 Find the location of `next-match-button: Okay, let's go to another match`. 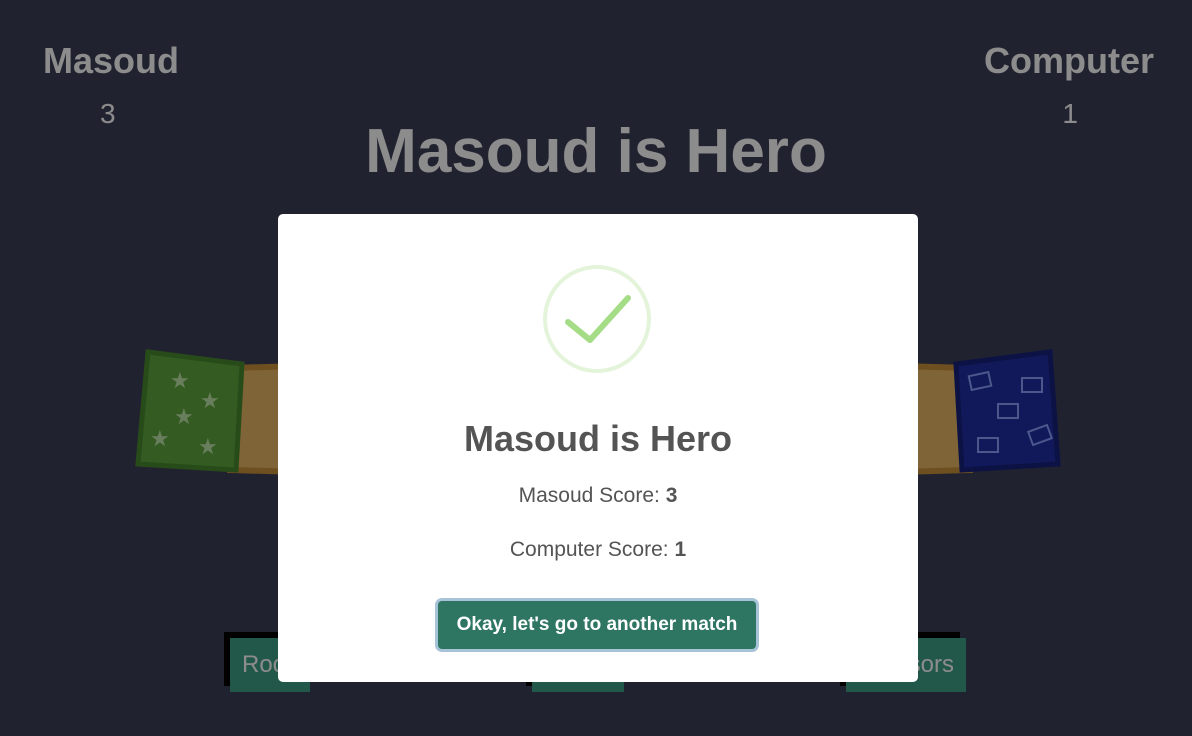

next-match-button: Okay, let's go to another match is located at coordinates (597, 625).